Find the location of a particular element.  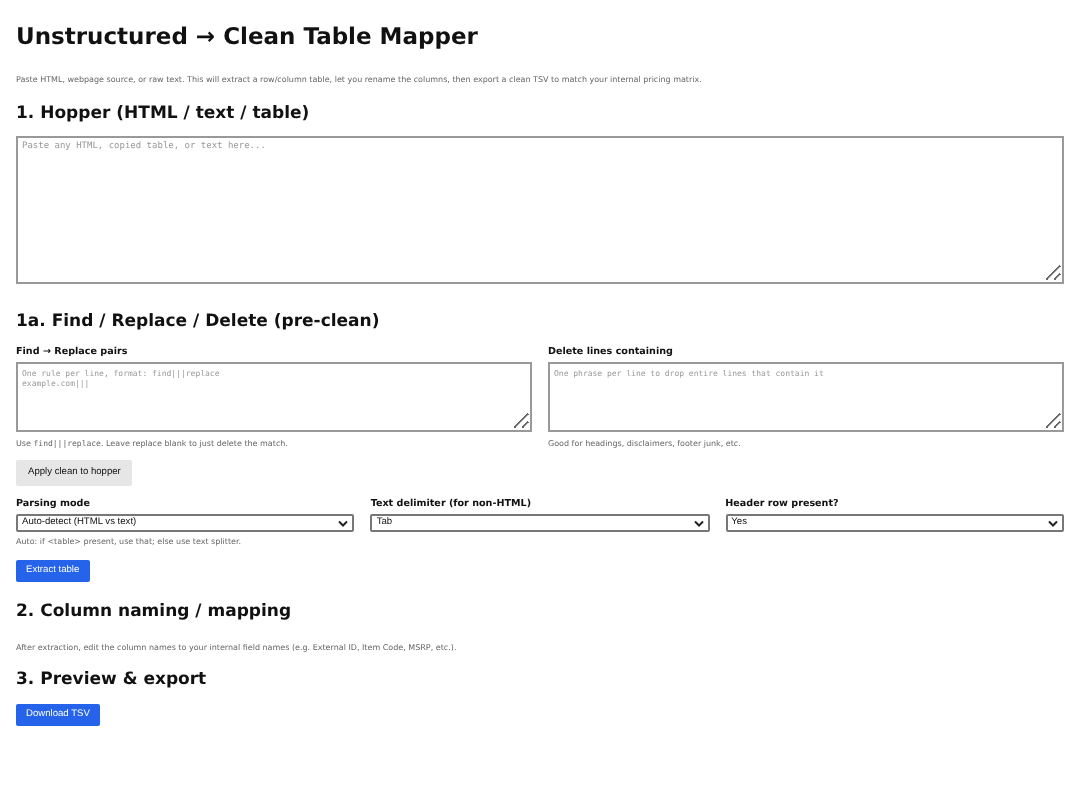

section-heading: 1a. Find / Replace / Delete (pre-clean) is located at coordinates (198, 322).